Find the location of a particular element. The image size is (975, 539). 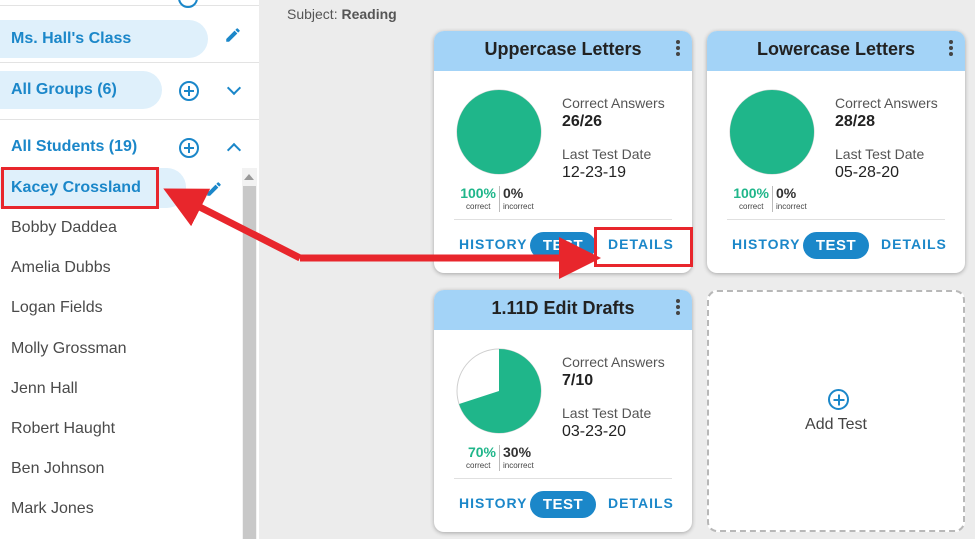

add-group-plus-circle-icon is located at coordinates (189, 91).